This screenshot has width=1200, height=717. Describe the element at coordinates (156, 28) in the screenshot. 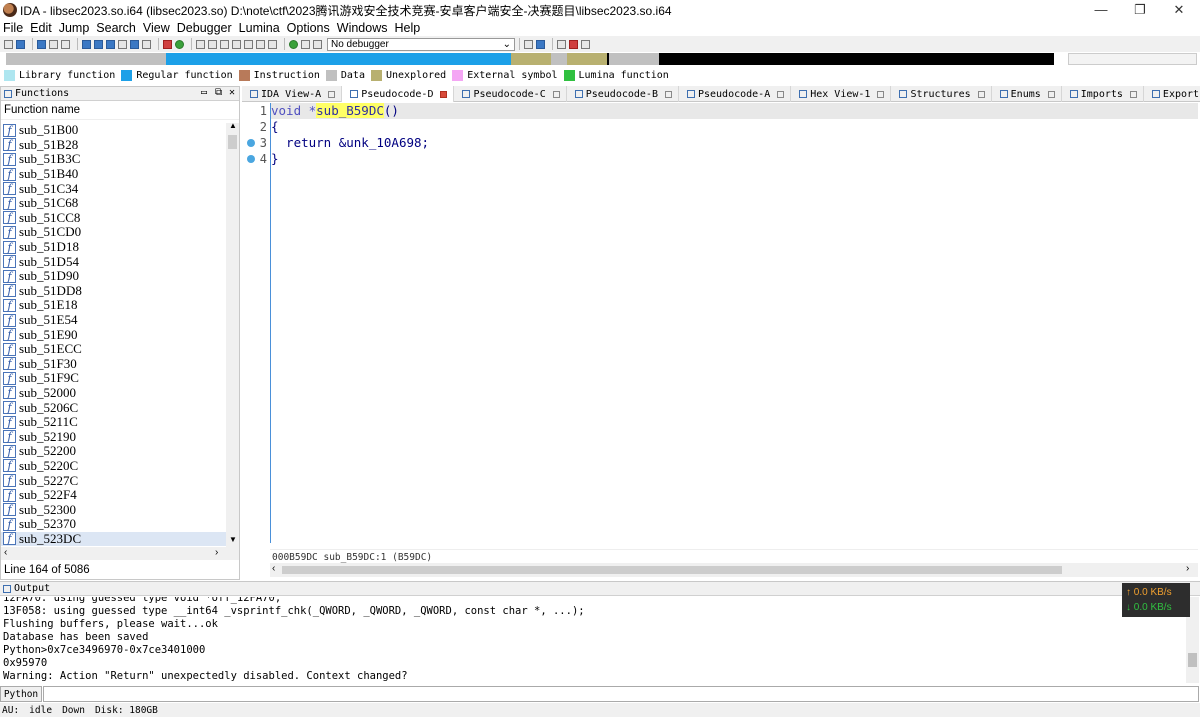

I see `menu-view: View` at that location.